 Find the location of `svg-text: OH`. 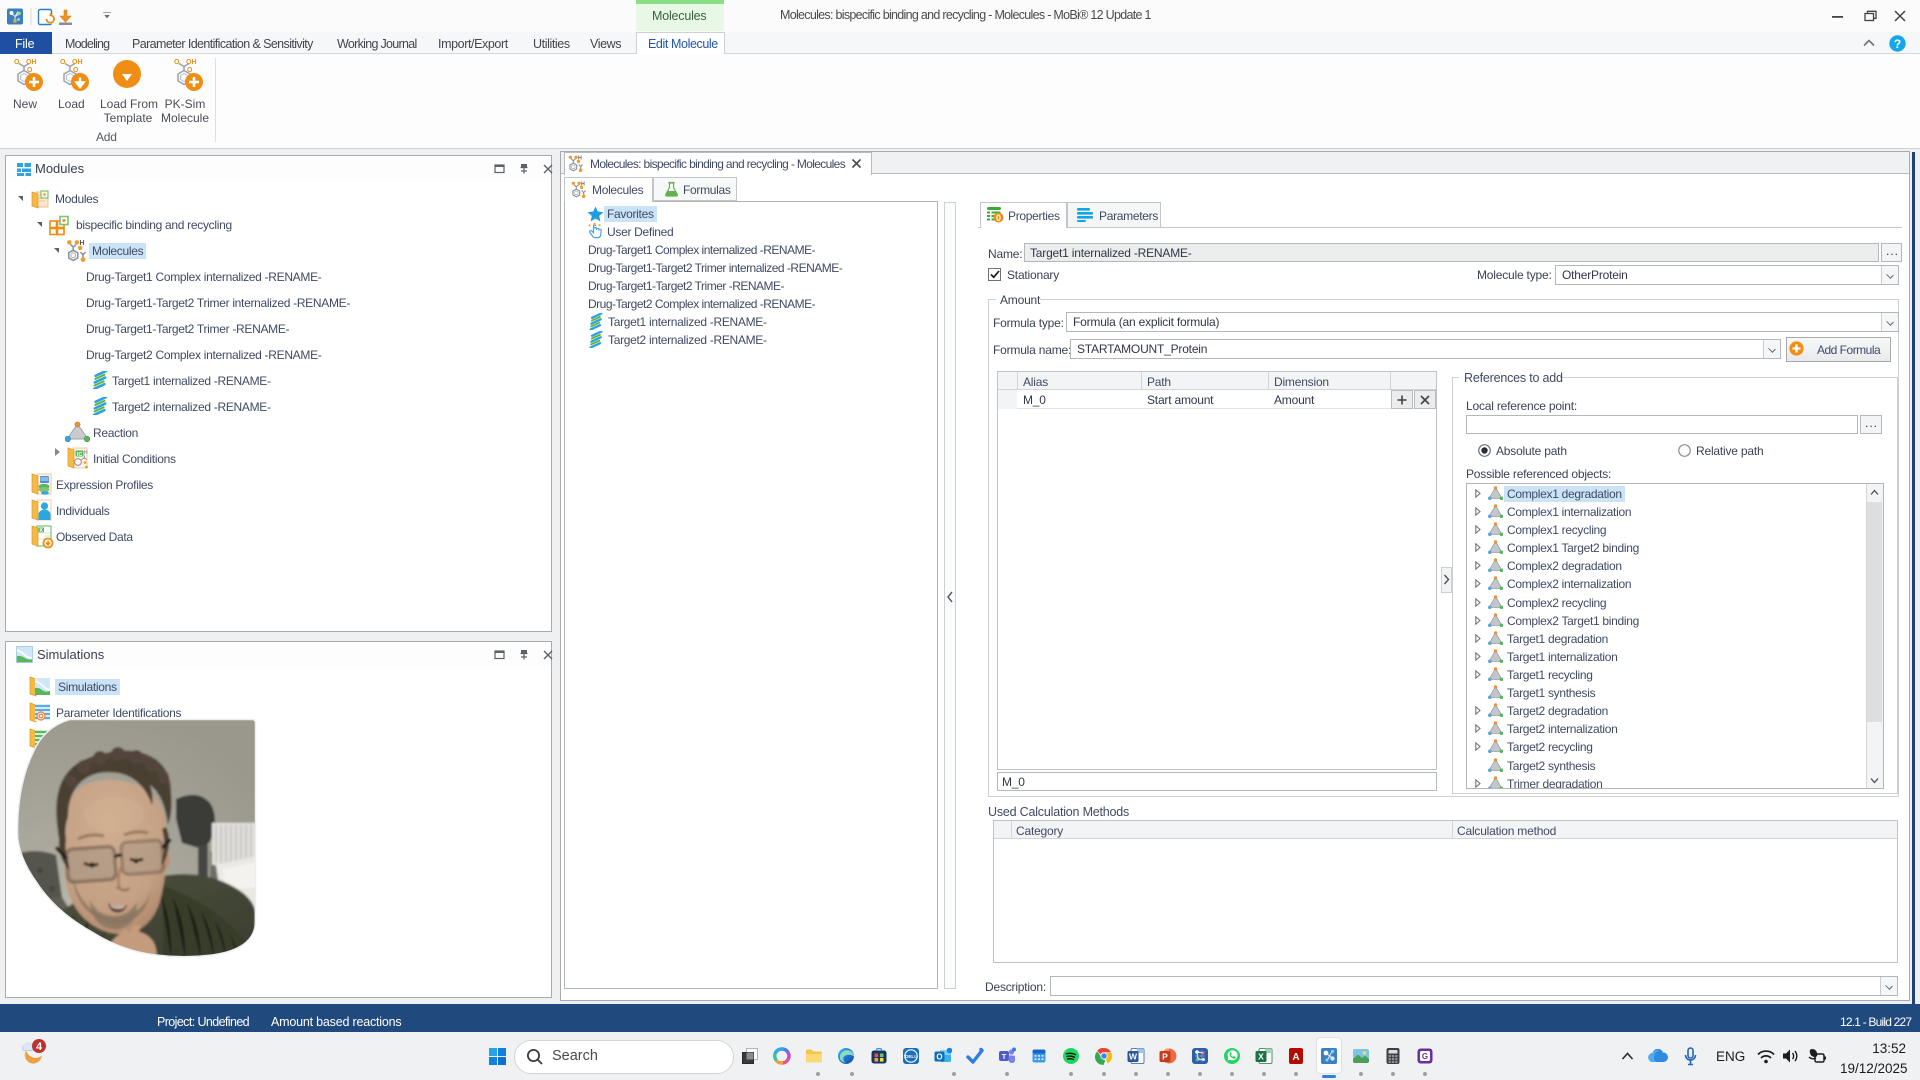

svg-text: OH is located at coordinates (31, 62).